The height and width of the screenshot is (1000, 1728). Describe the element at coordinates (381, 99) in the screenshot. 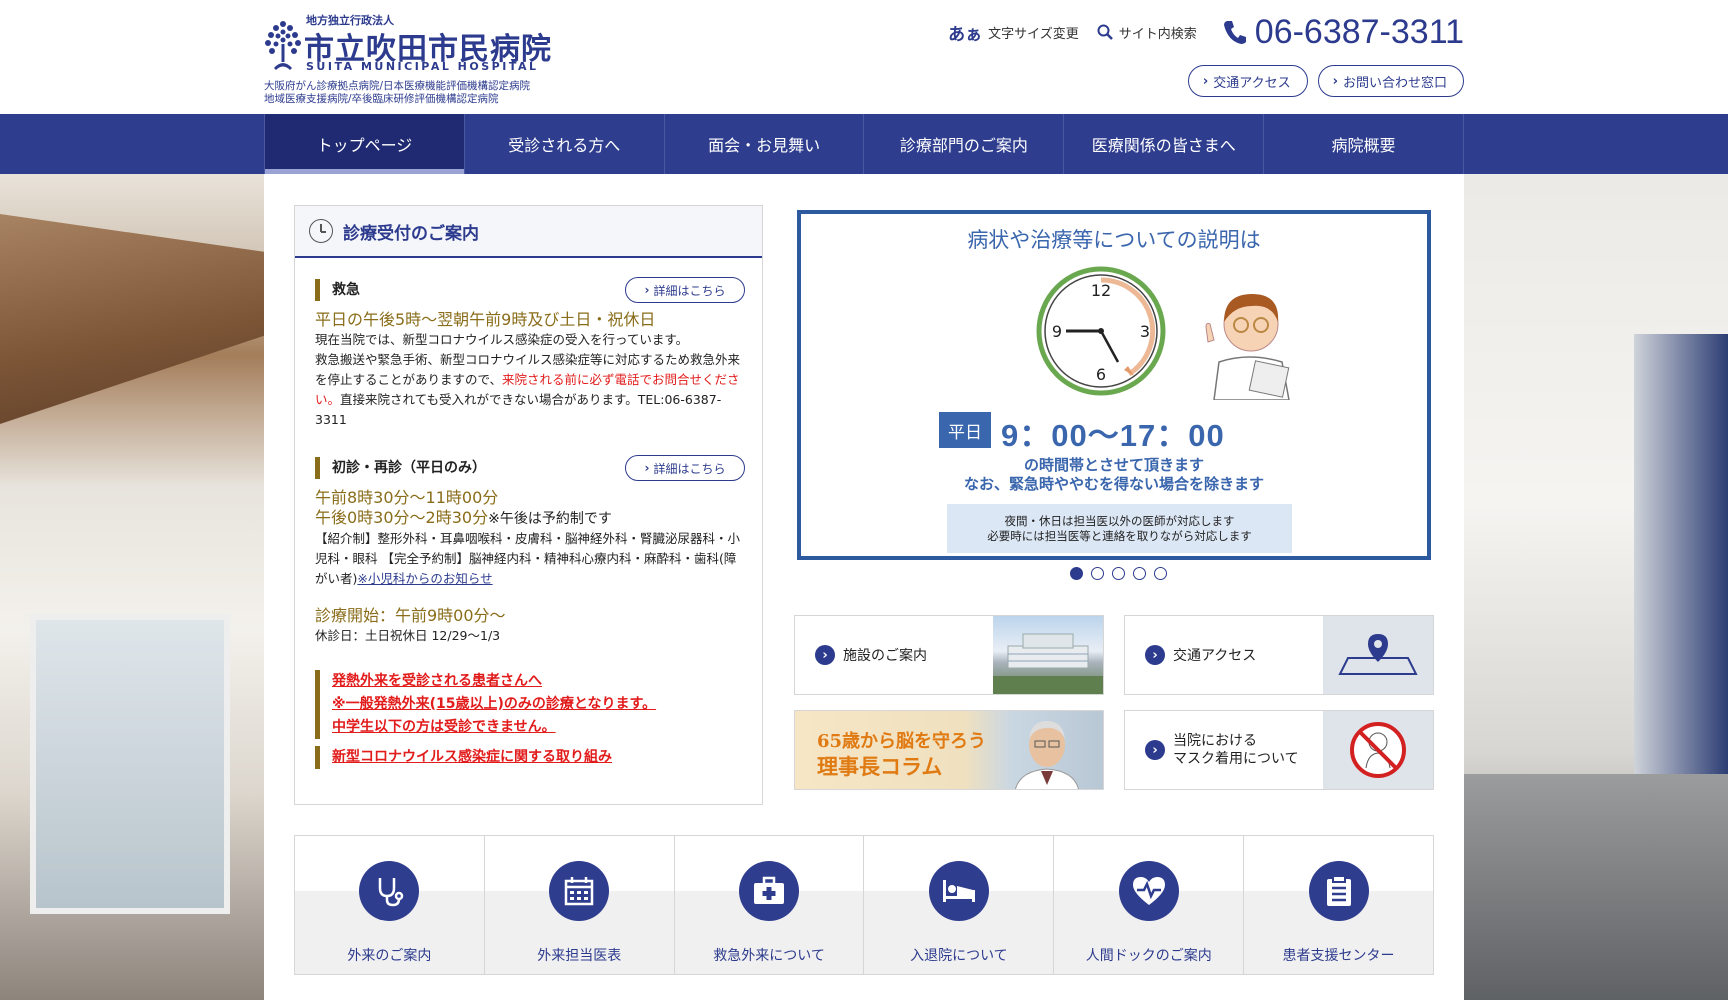

I see `certification-line-2: 地域医療支援病院/卒後臨床研修評価機構認定病院` at that location.